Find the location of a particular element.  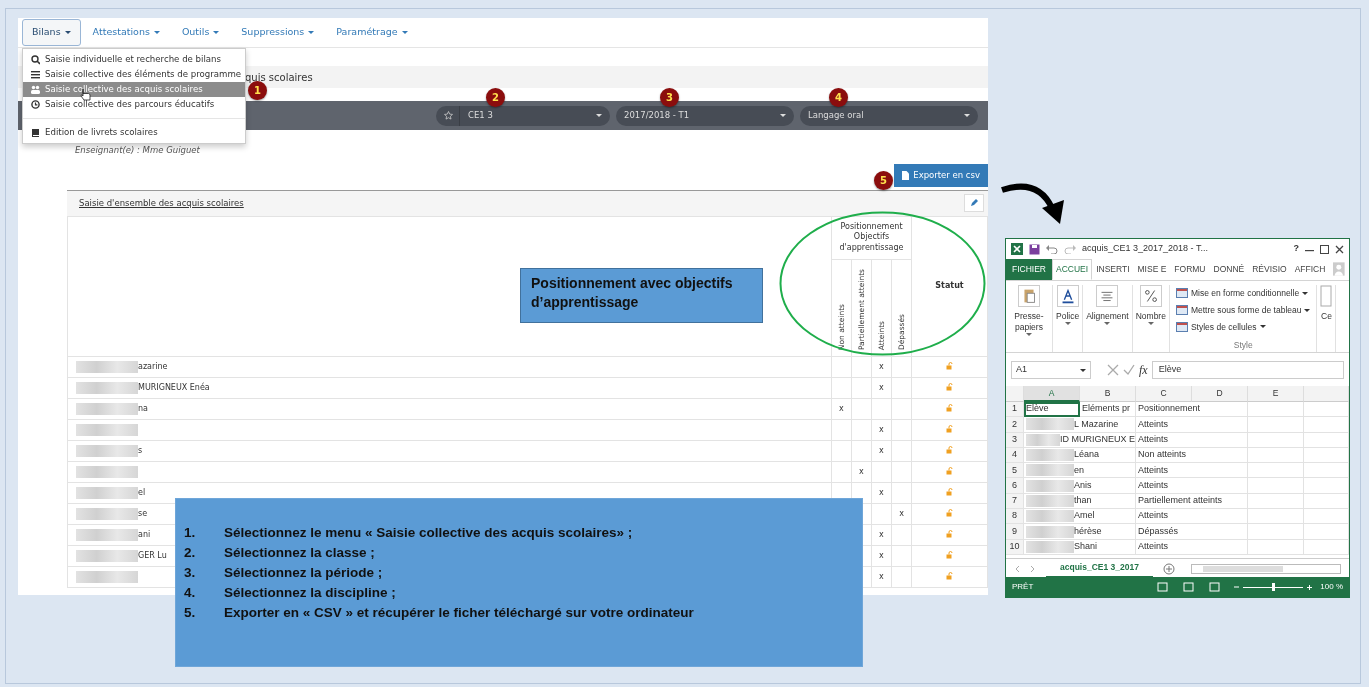

column-header: E is located at coordinates (1276, 394).